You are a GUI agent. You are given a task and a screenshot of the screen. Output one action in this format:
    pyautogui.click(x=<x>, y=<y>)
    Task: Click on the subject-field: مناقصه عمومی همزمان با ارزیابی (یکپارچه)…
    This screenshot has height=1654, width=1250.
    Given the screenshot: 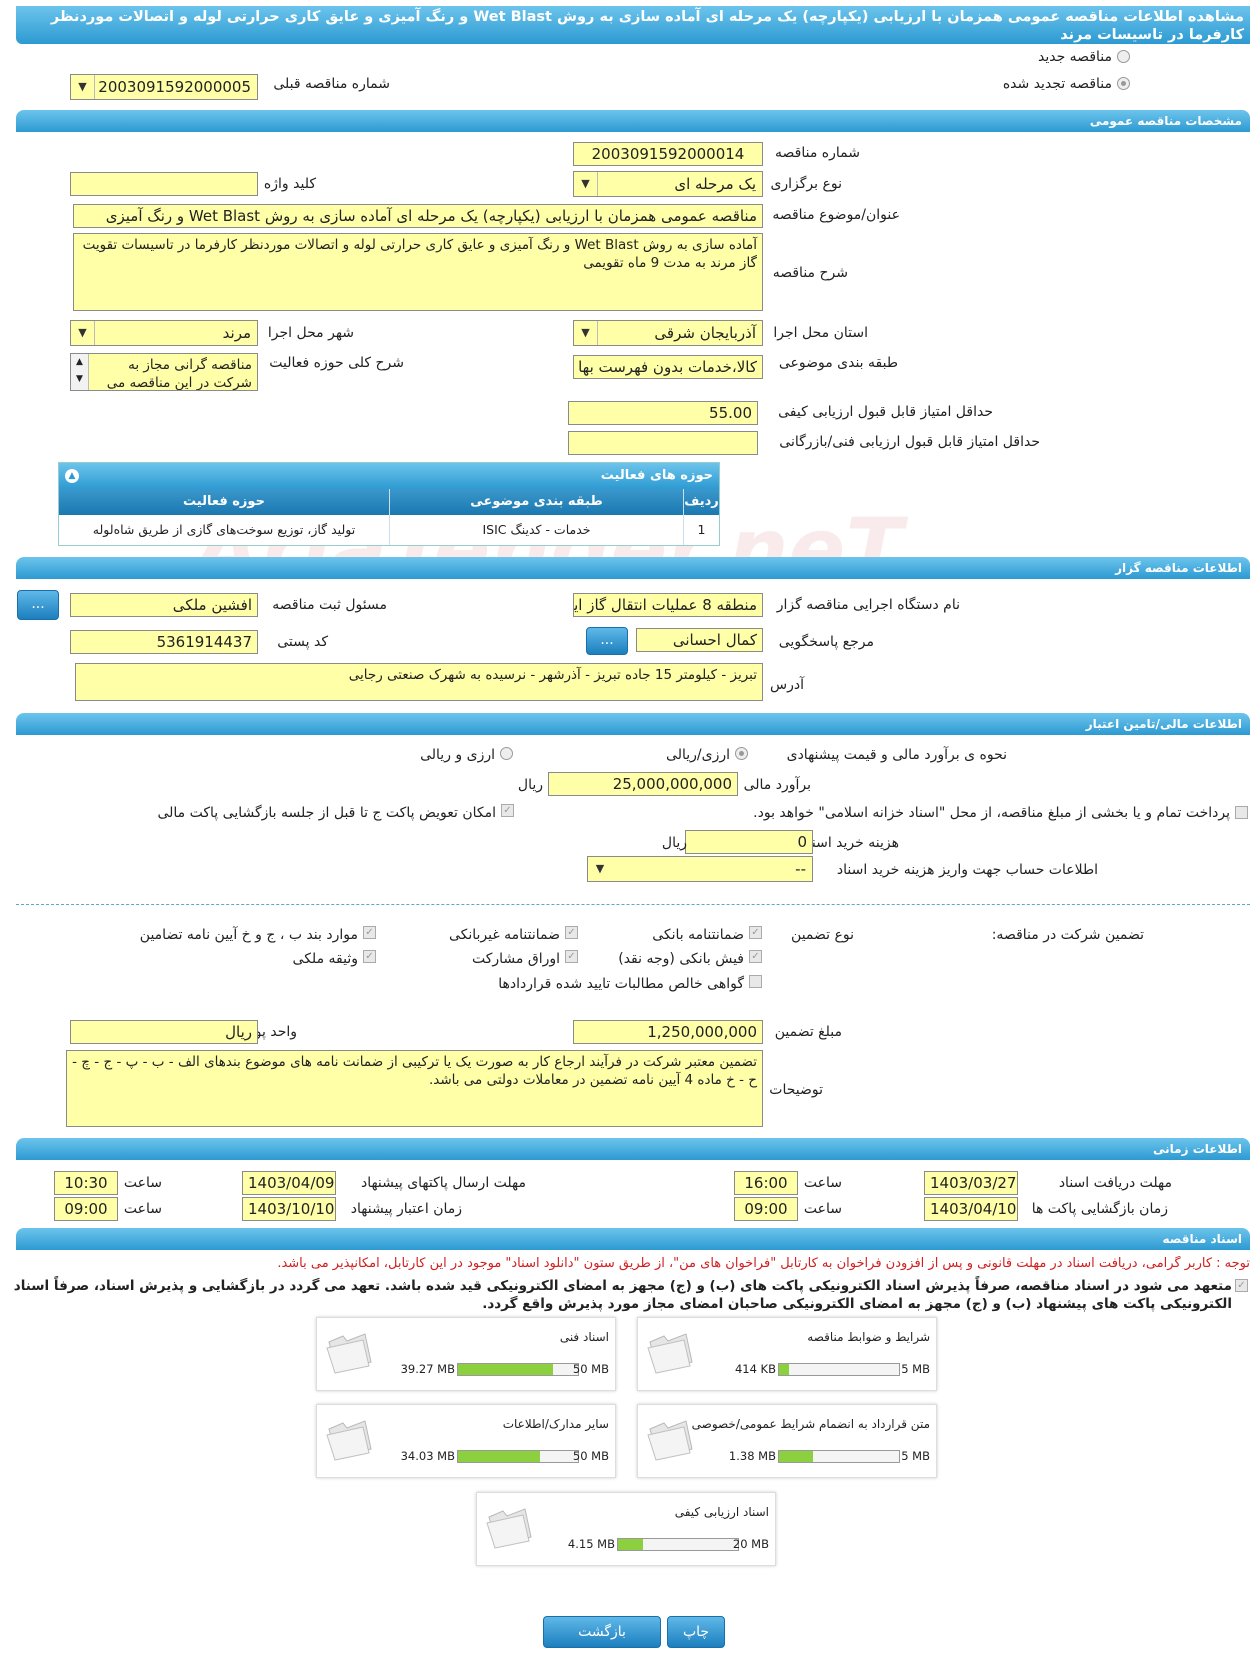 What is the action you would take?
    pyautogui.click(x=418, y=216)
    